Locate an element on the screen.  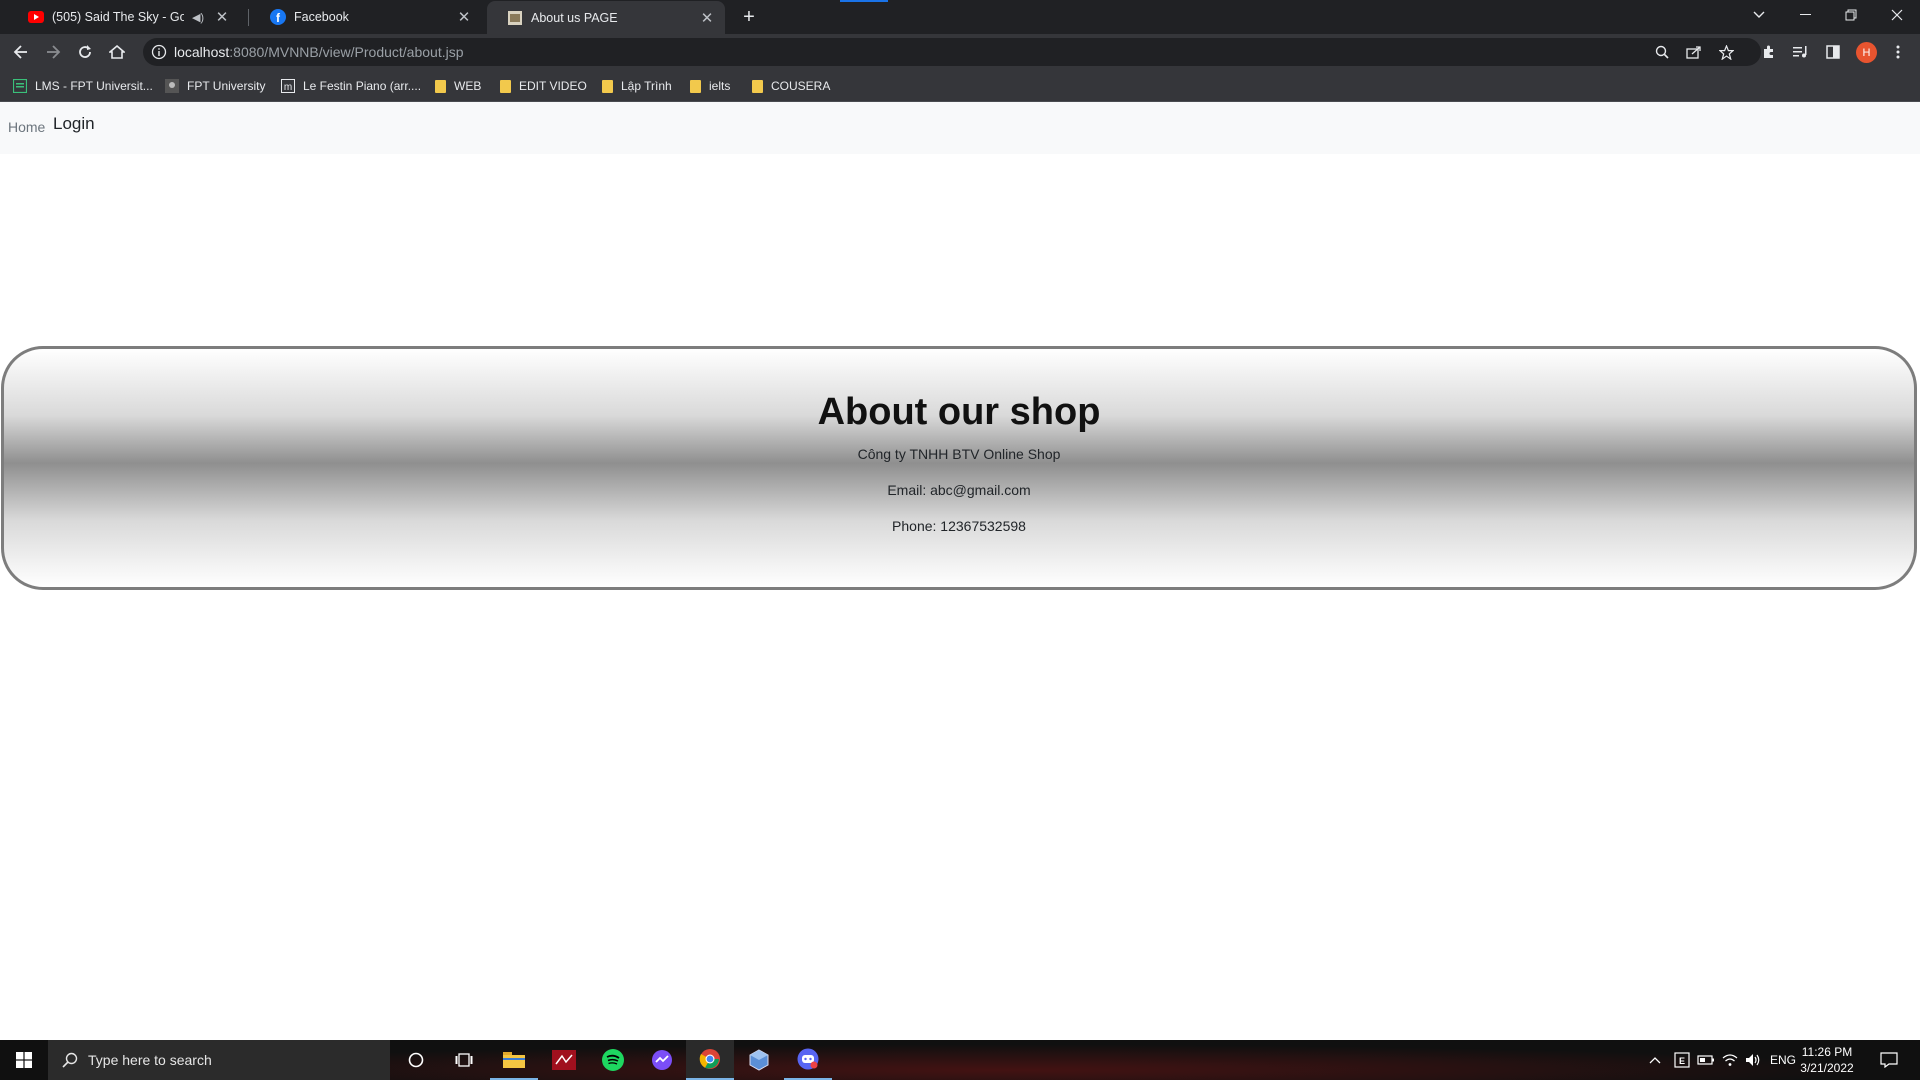
profile-avatar: H is located at coordinates (1866, 52).